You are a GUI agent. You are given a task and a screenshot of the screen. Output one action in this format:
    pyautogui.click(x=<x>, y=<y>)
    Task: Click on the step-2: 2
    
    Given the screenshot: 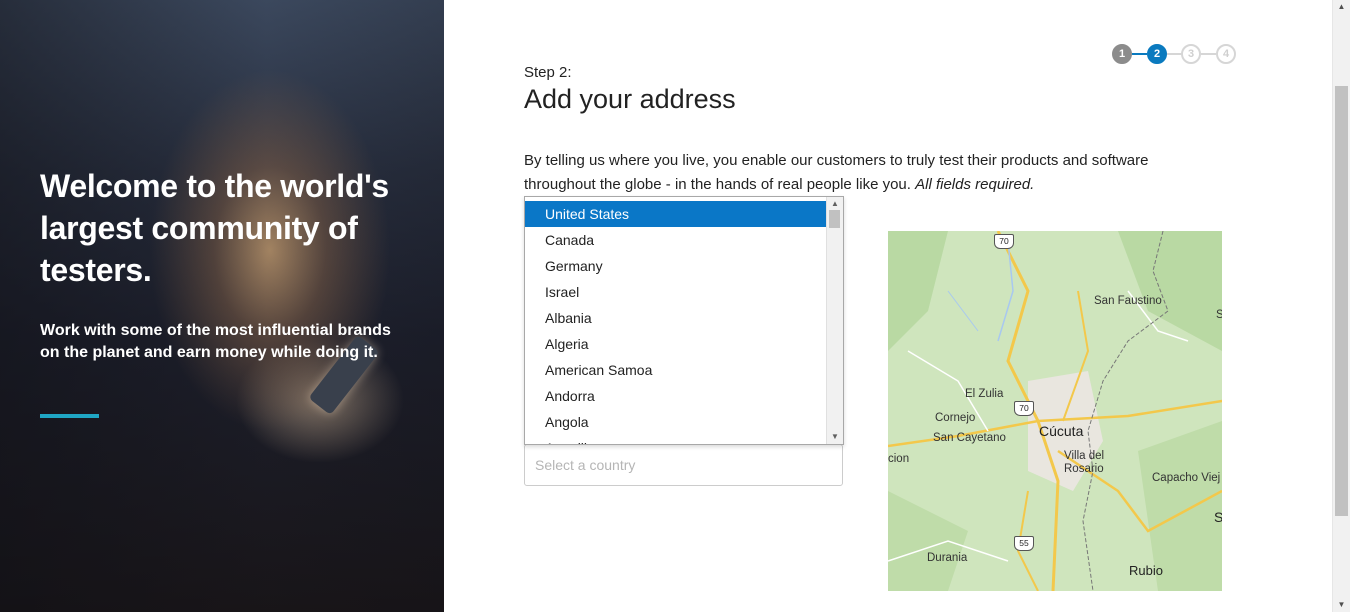 What is the action you would take?
    pyautogui.click(x=1157, y=54)
    